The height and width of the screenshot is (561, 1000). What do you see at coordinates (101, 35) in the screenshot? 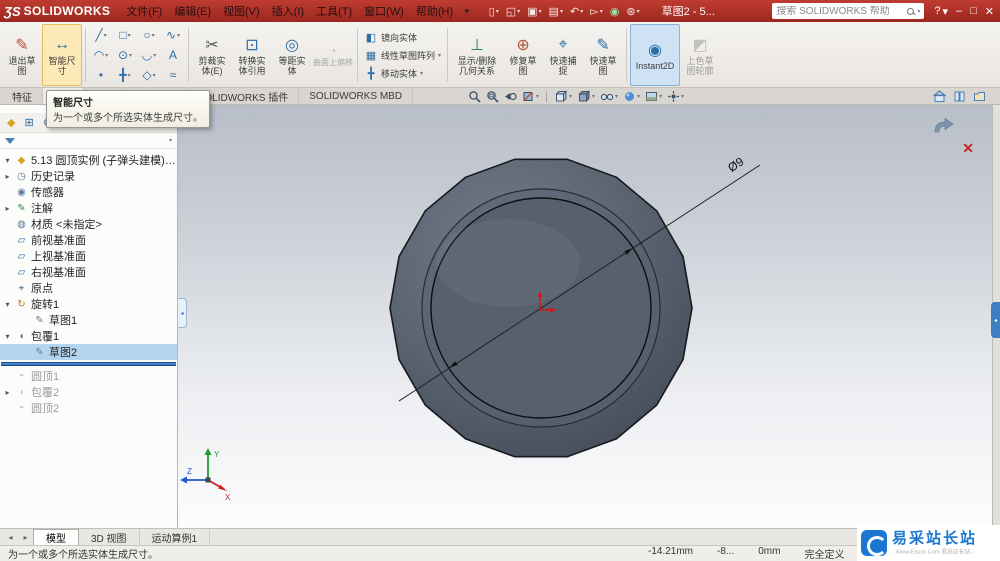
I see `sketch-line-tool: ╱ ▾` at bounding box center [101, 35].